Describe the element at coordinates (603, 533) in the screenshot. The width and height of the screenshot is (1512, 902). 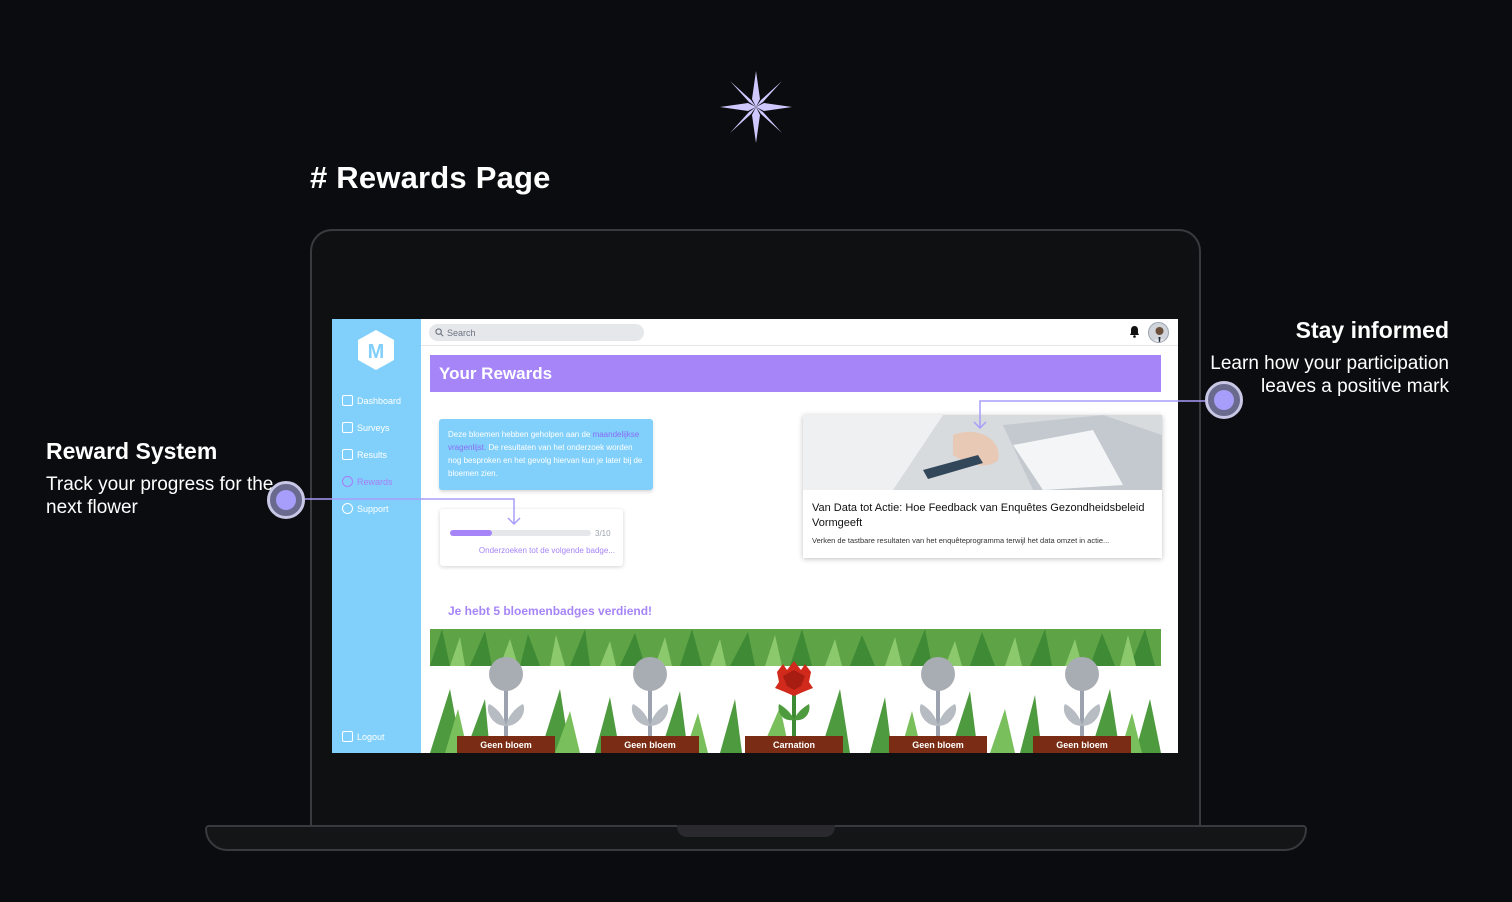
I see `progress-count: 3/10` at that location.